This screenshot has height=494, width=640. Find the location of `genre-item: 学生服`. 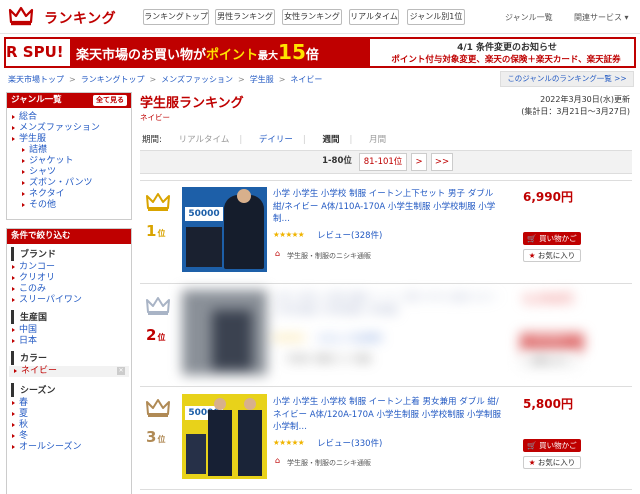

genre-item: 学生服 is located at coordinates (69, 139).